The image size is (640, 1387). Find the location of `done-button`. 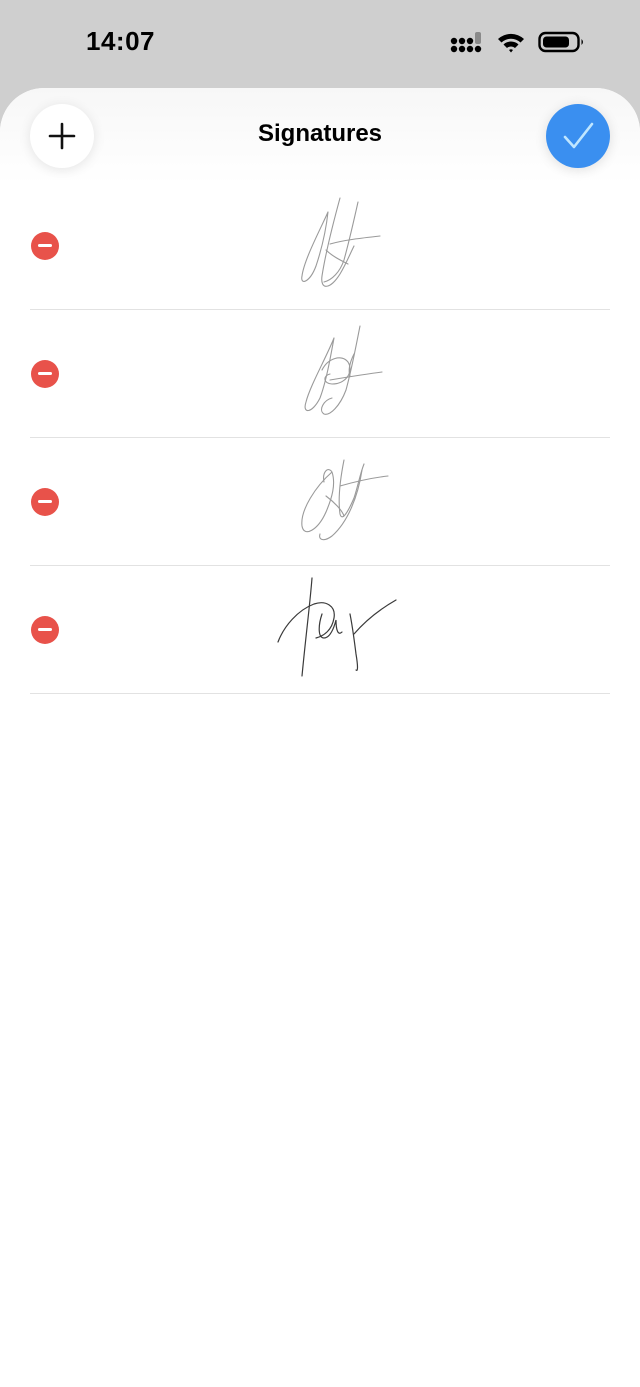

done-button is located at coordinates (578, 136).